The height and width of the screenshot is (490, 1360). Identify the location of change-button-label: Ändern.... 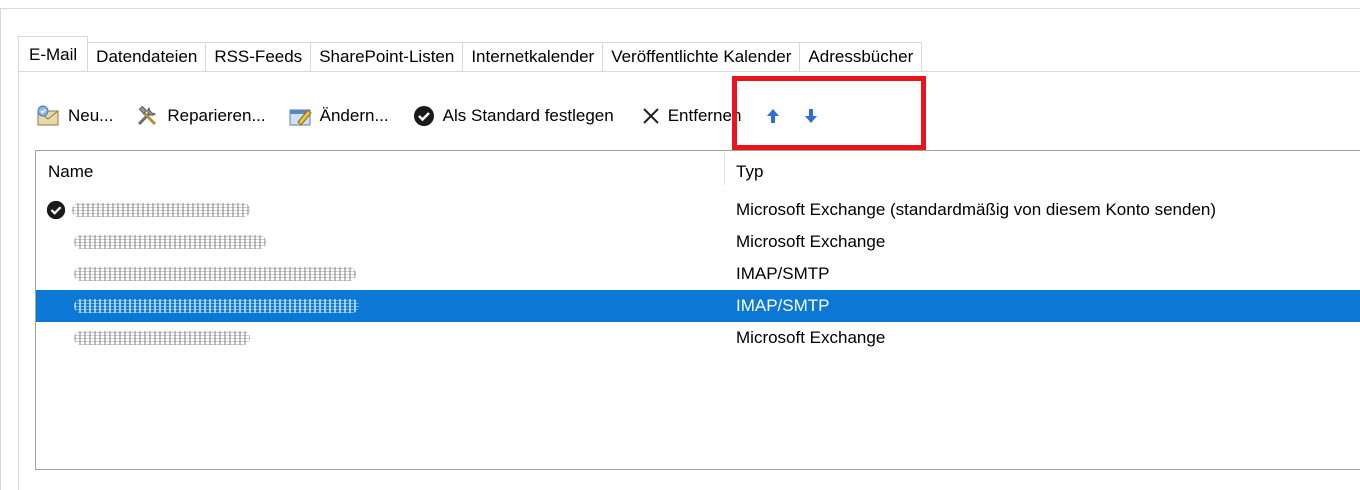
(354, 115).